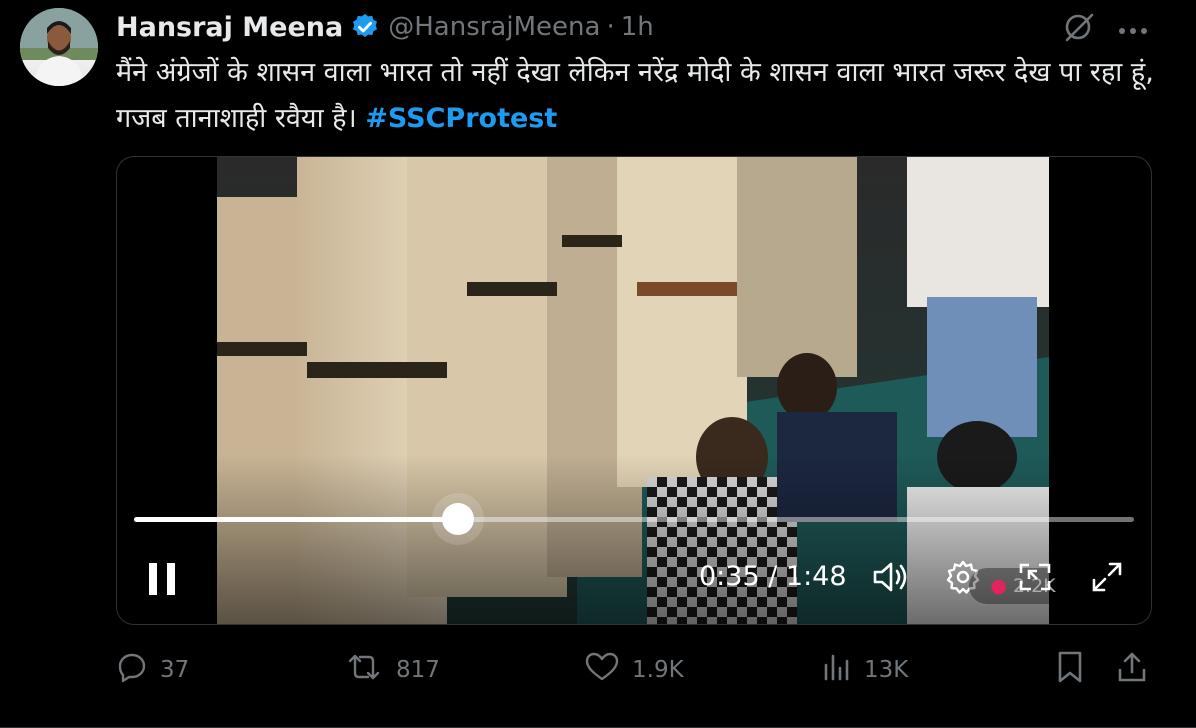 Image resolution: width=1196 pixels, height=728 pixels. I want to click on like-button: 1.9K, so click(634, 670).